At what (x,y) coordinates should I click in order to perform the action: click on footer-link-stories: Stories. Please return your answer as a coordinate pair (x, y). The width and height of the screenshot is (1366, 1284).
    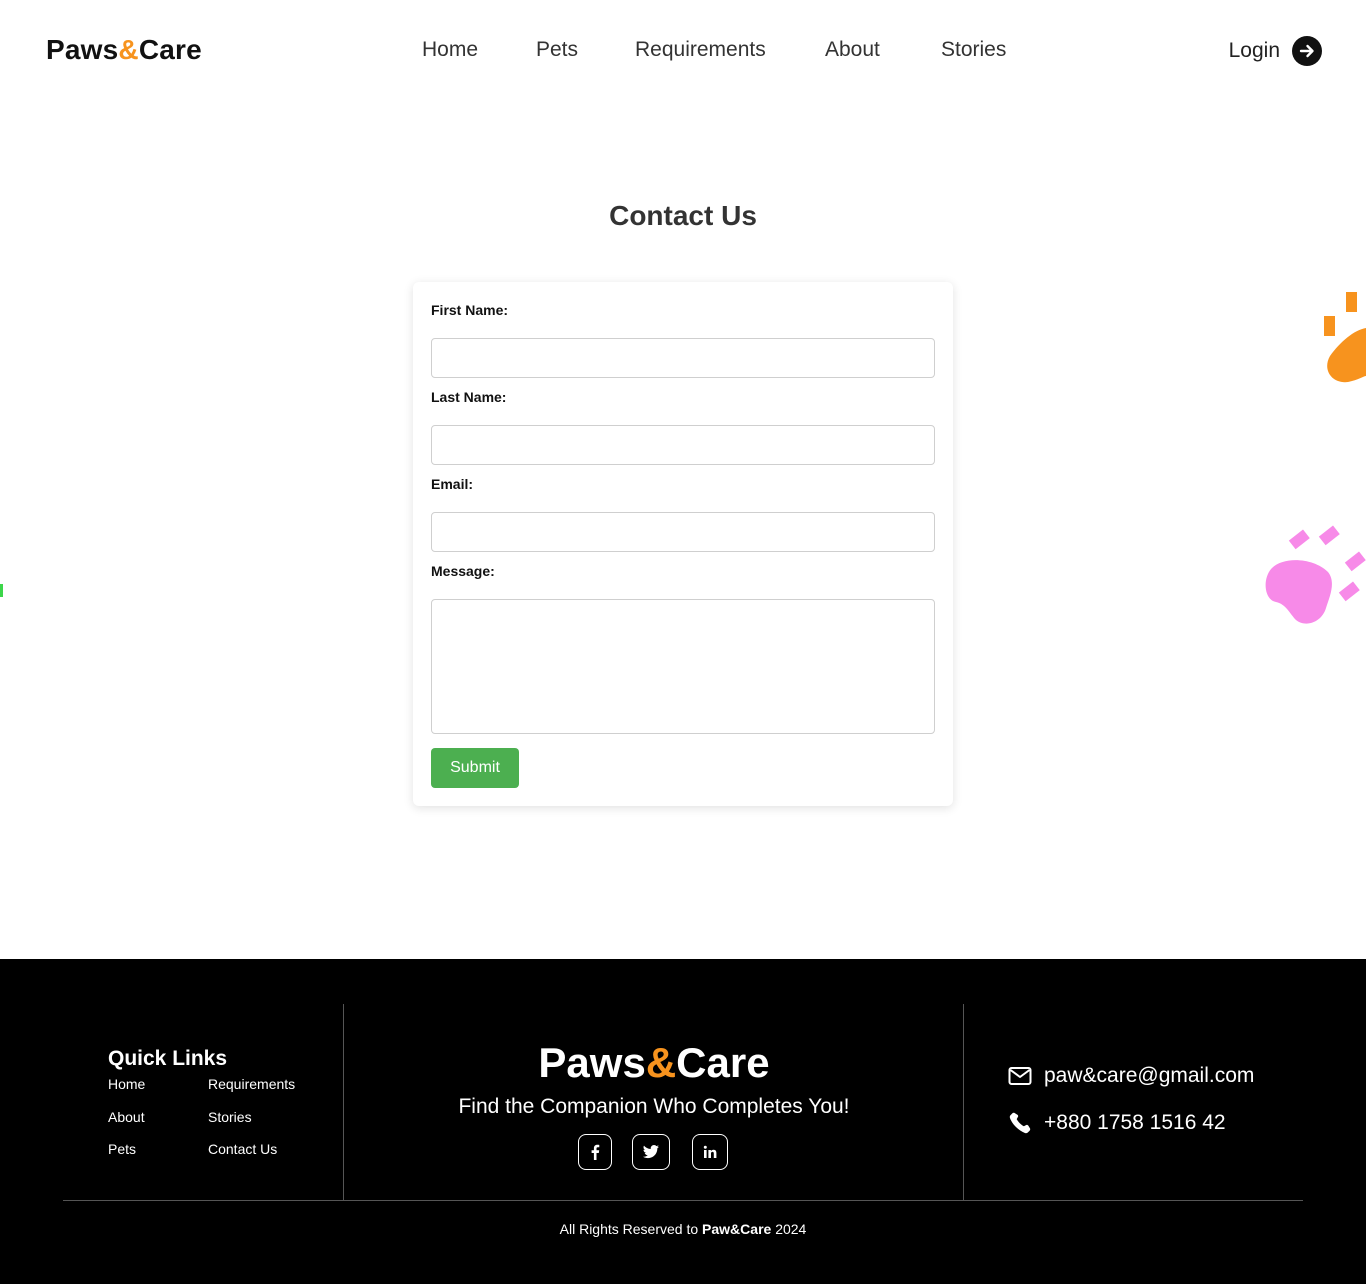
    Looking at the image, I should click on (230, 1117).